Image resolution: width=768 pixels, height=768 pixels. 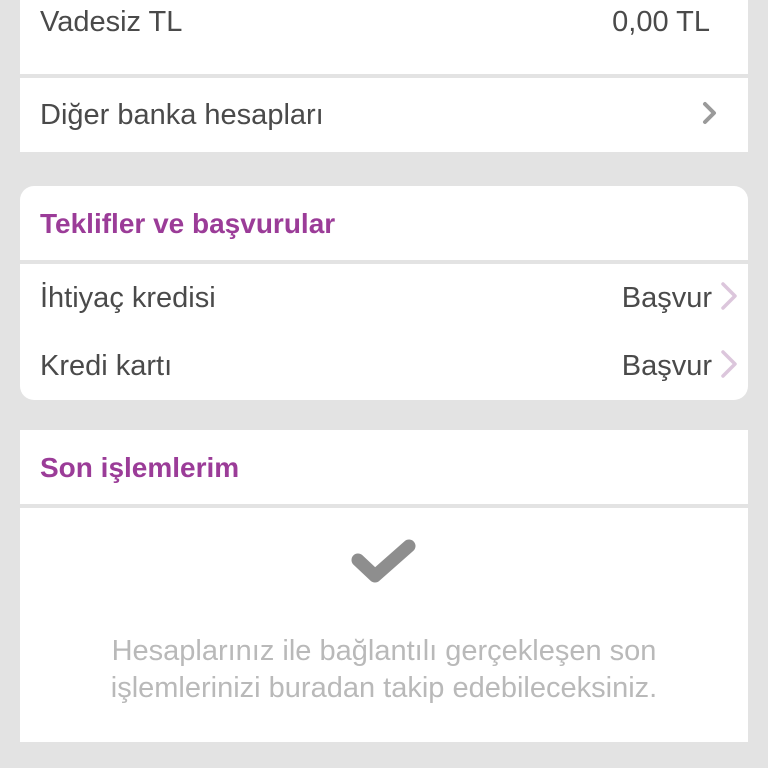 I want to click on other-bank-accounts-label: Diğer banka hesapları, so click(x=182, y=114).